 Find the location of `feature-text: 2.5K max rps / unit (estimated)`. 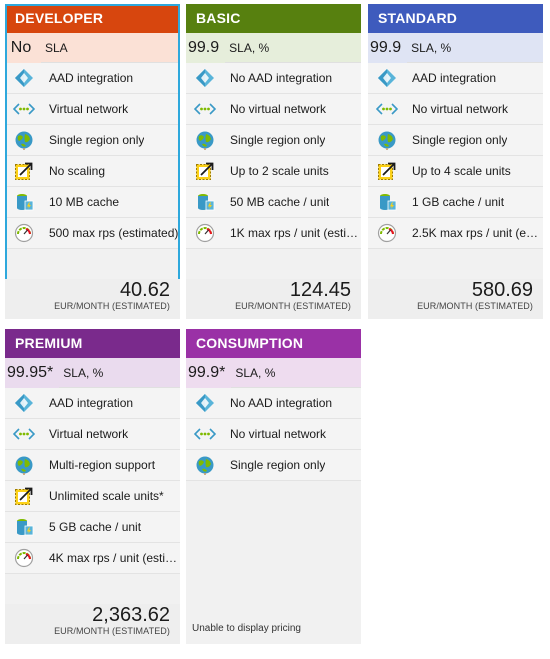

feature-text: 2.5K max rps / unit (estimated) is located at coordinates (477, 233).